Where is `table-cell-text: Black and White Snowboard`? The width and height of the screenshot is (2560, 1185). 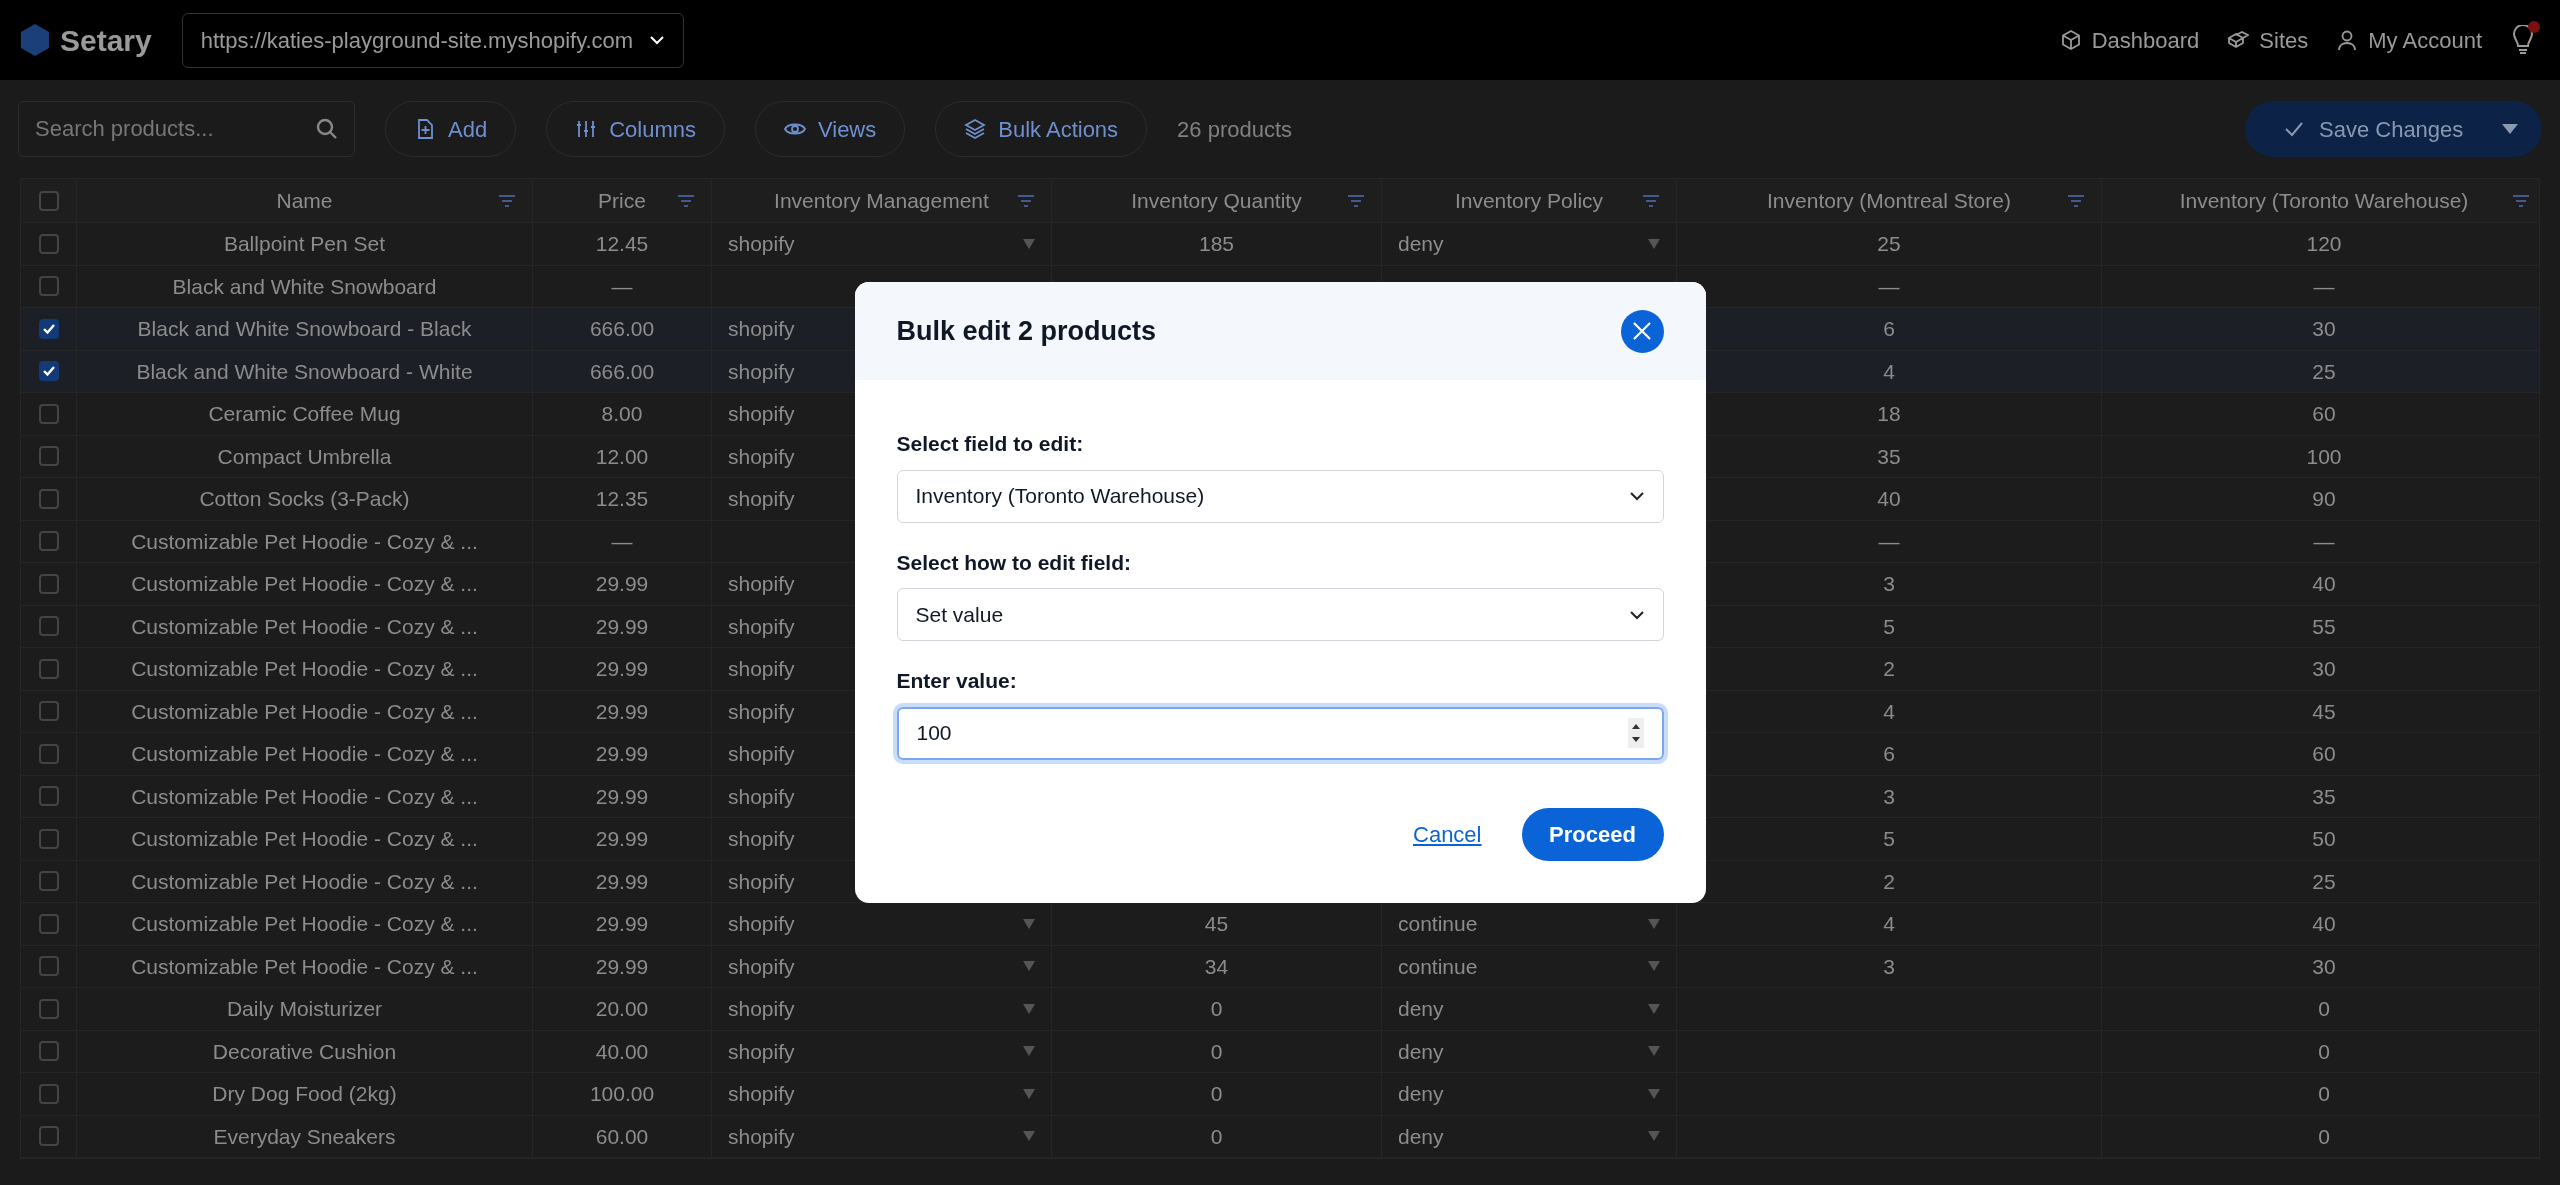
table-cell-text: Black and White Snowboard is located at coordinates (304, 286).